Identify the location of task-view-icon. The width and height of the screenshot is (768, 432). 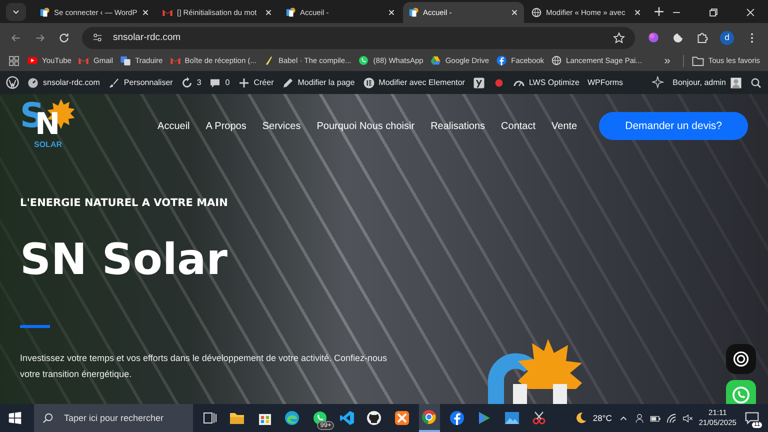
(210, 418).